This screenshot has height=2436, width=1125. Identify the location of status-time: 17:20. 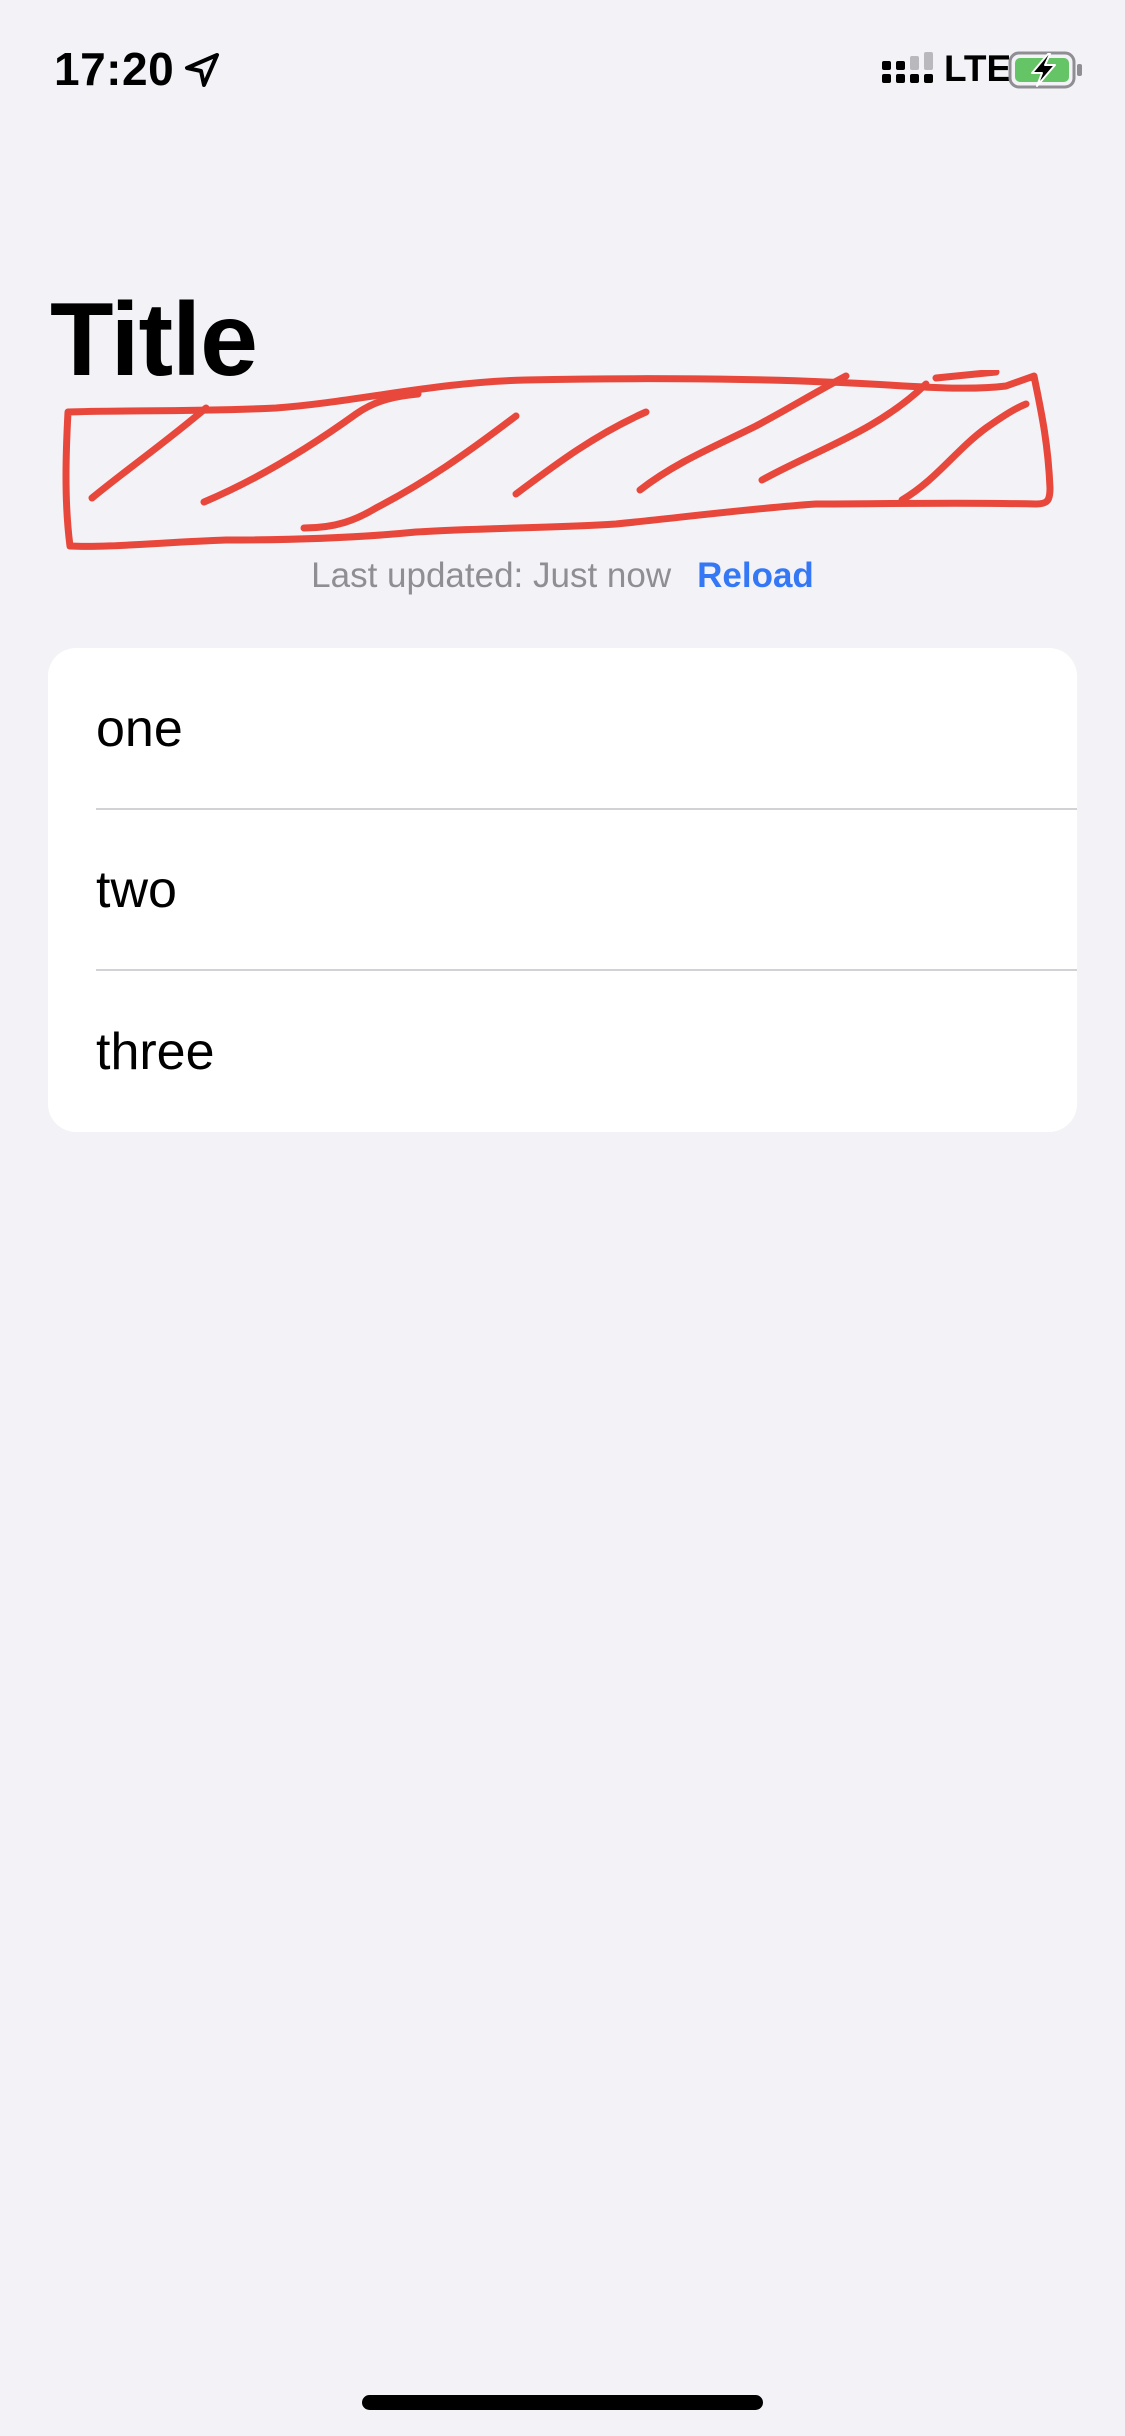
(114, 69).